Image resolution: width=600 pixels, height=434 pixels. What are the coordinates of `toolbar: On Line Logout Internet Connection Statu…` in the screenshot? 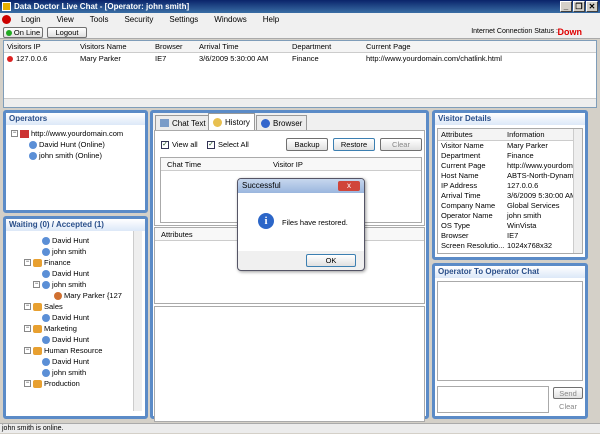 It's located at (300, 32).